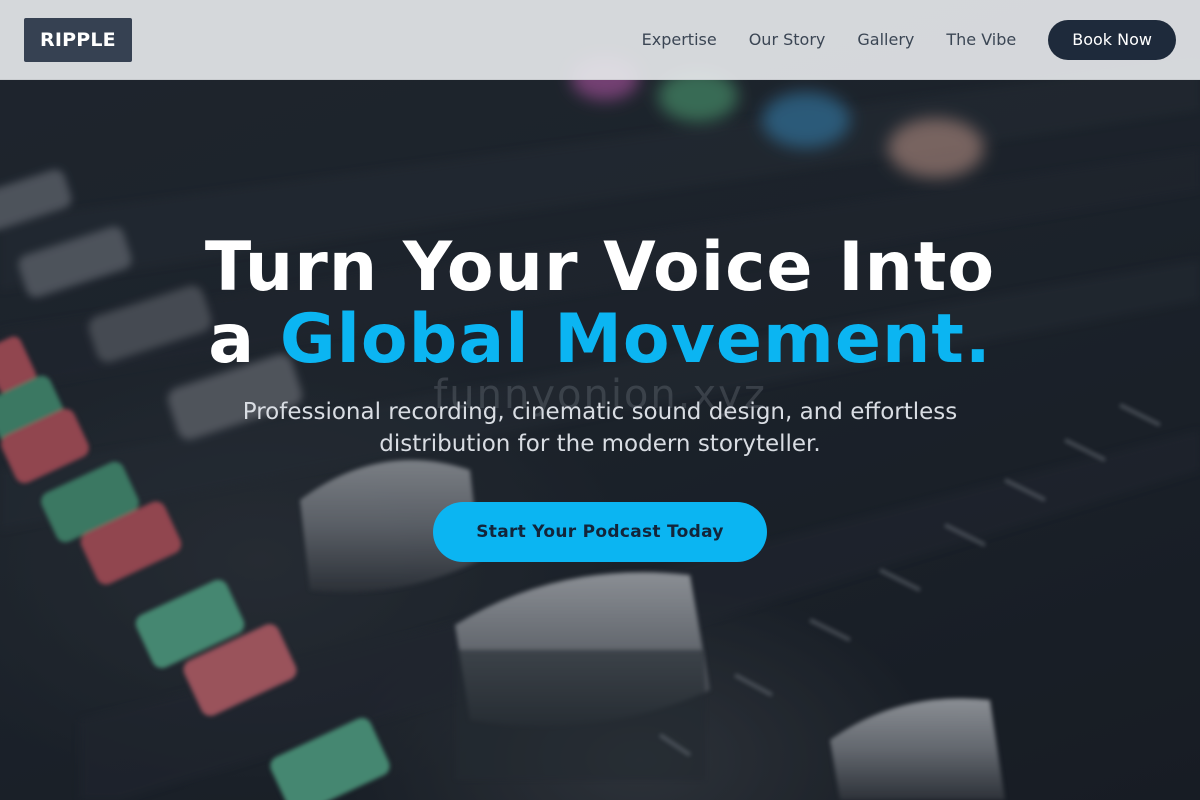  What do you see at coordinates (1112, 39) in the screenshot?
I see `book-now-button: Book Now` at bounding box center [1112, 39].